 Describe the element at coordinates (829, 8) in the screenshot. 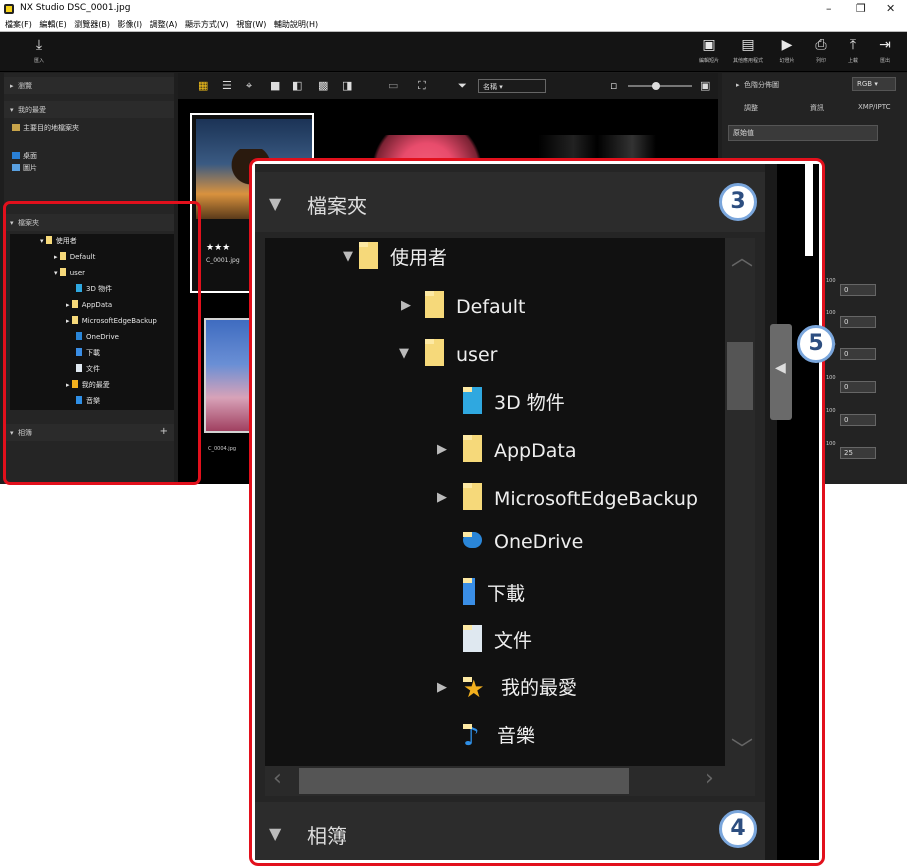

I see `minimize-button: –` at that location.